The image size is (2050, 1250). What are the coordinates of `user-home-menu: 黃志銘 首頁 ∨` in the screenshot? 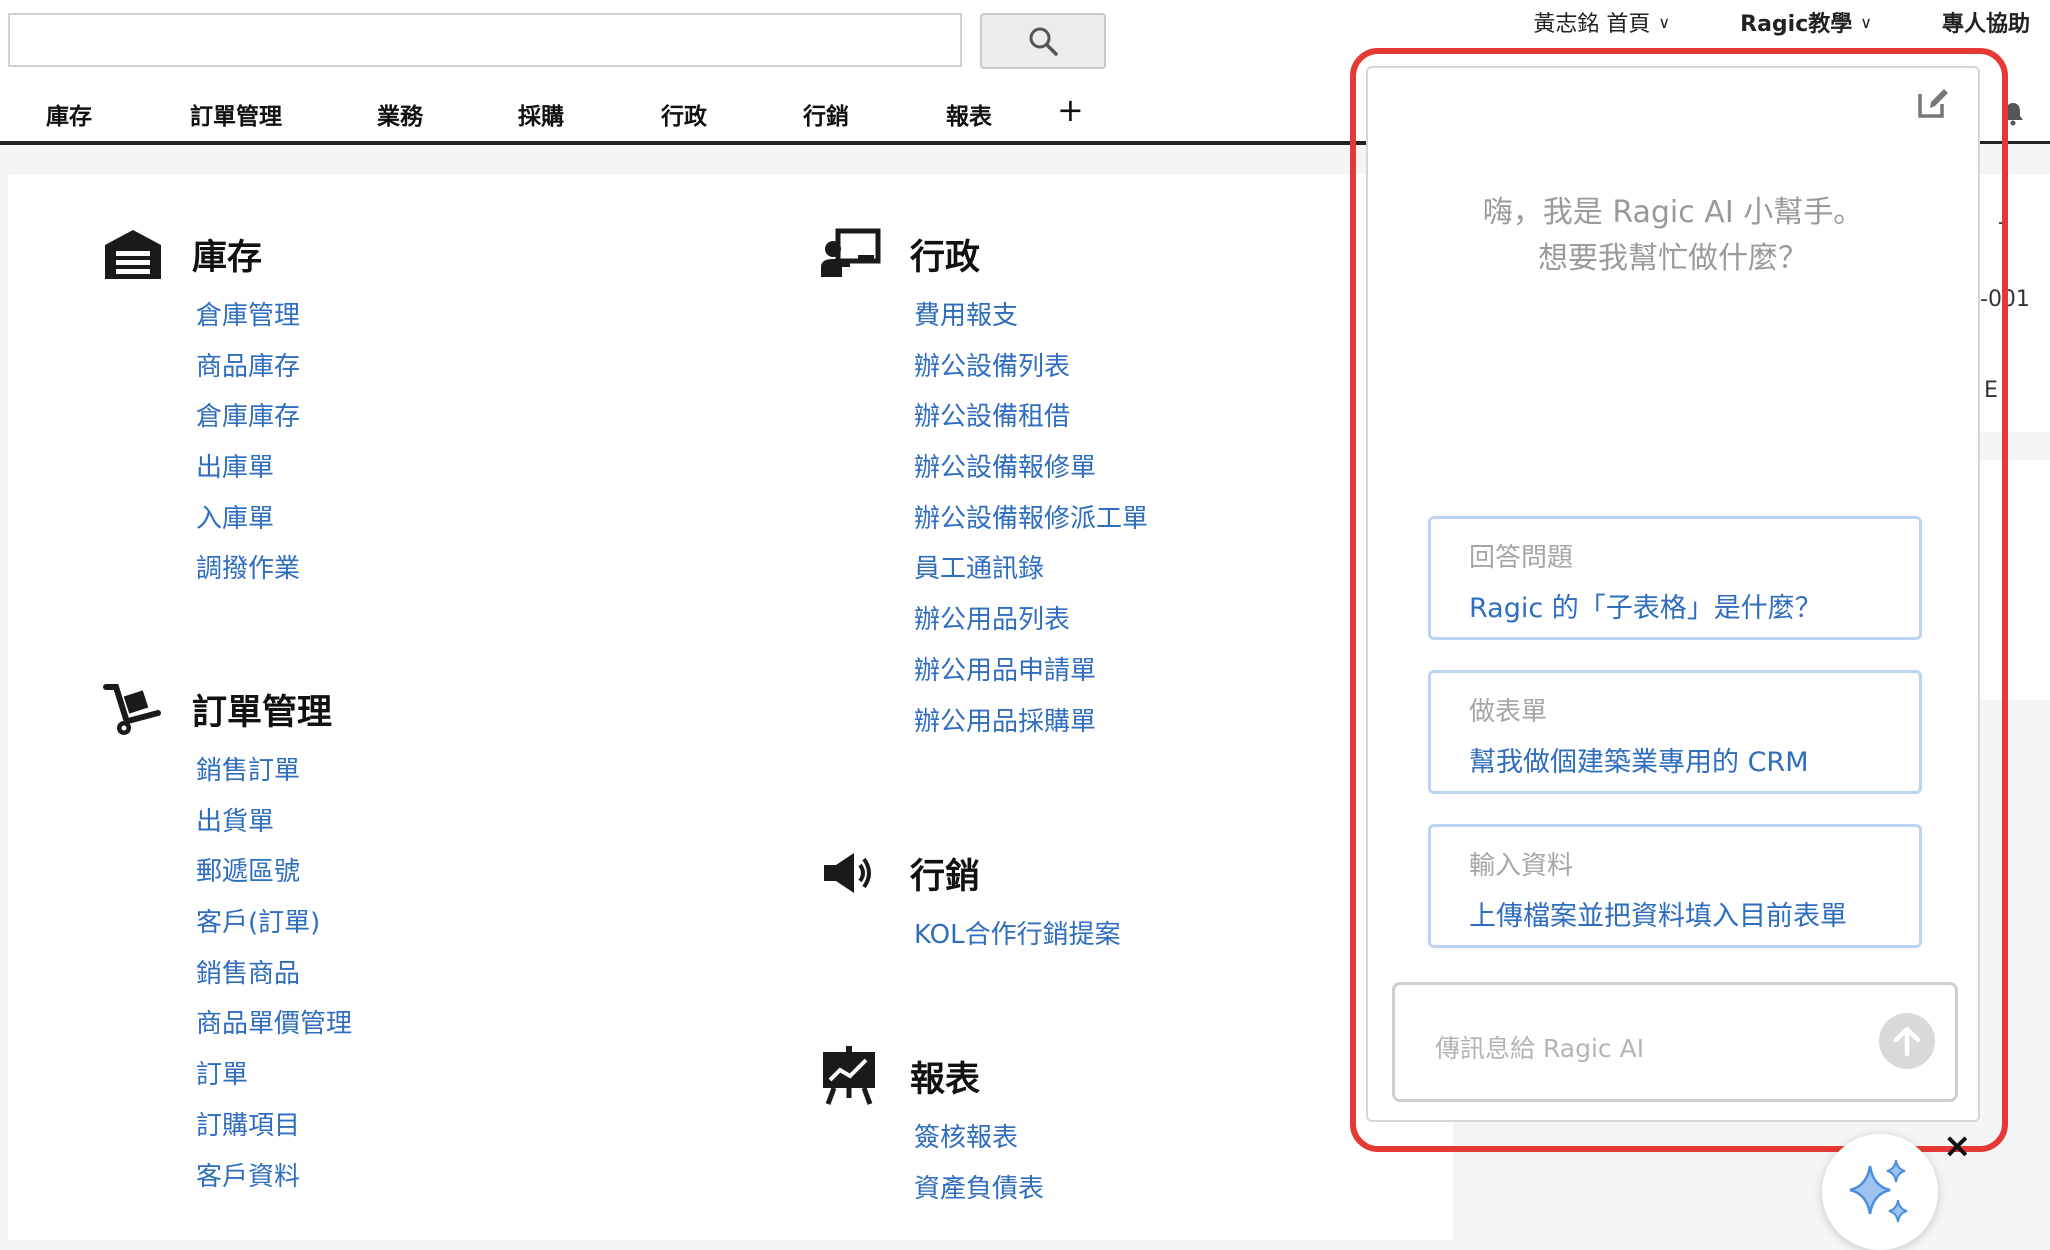 It's located at (1601, 22).